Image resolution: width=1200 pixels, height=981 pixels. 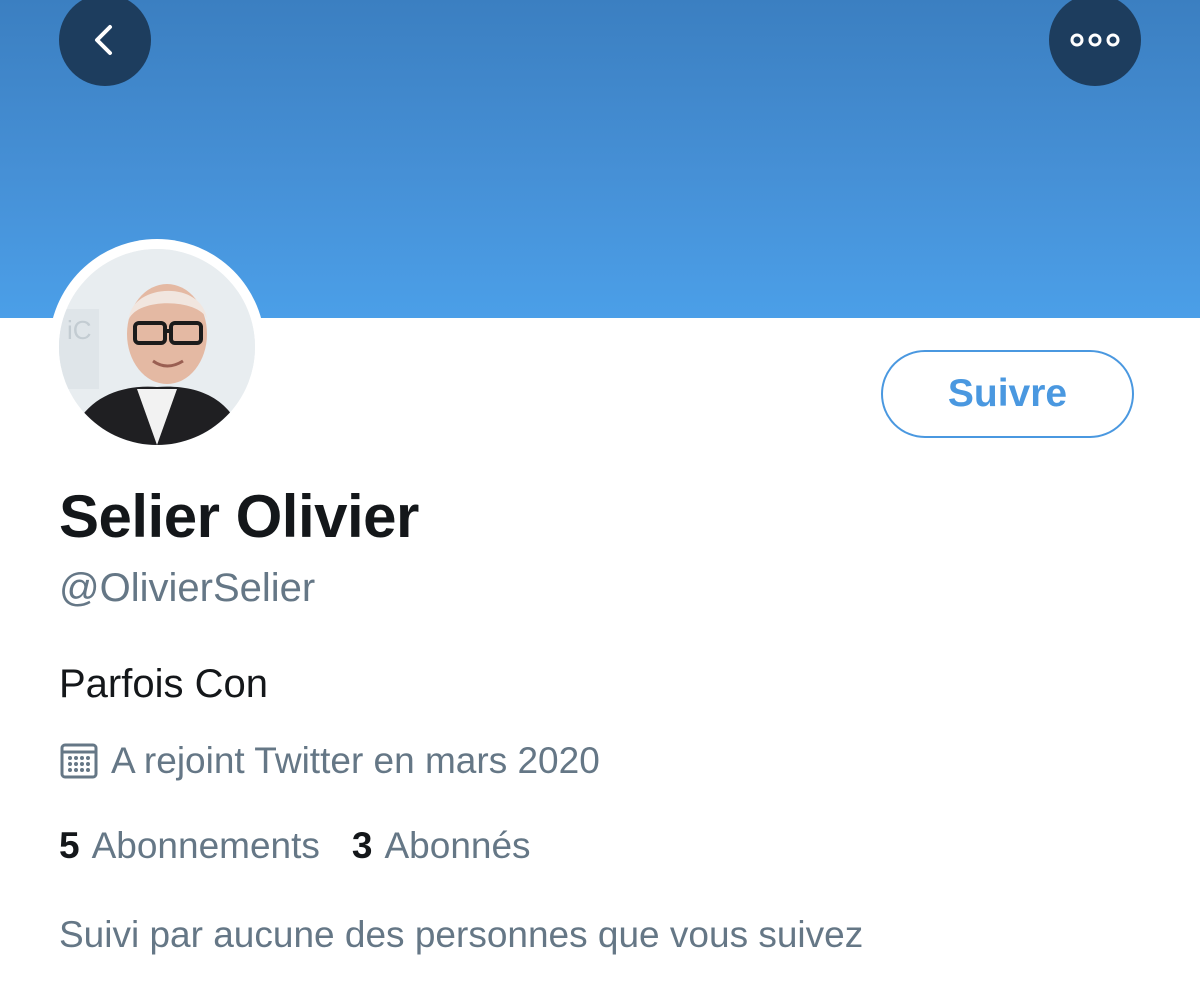 I want to click on ellipsis-icon, so click(x=1095, y=40).